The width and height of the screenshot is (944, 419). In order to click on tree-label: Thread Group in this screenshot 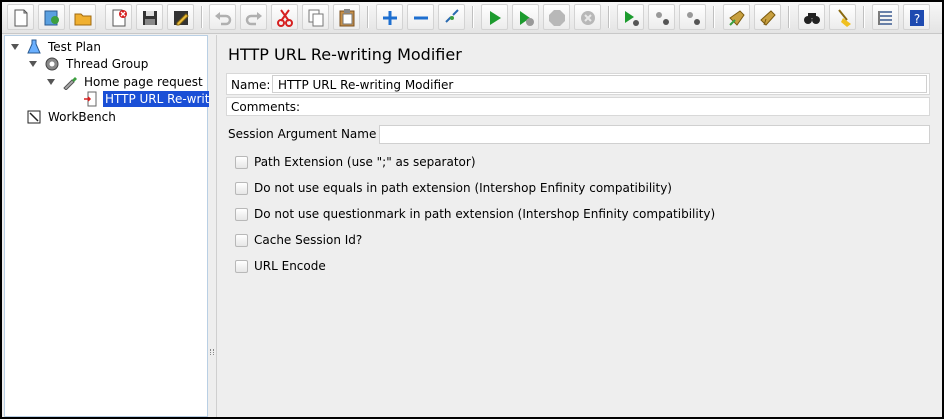, I will do `click(107, 64)`.